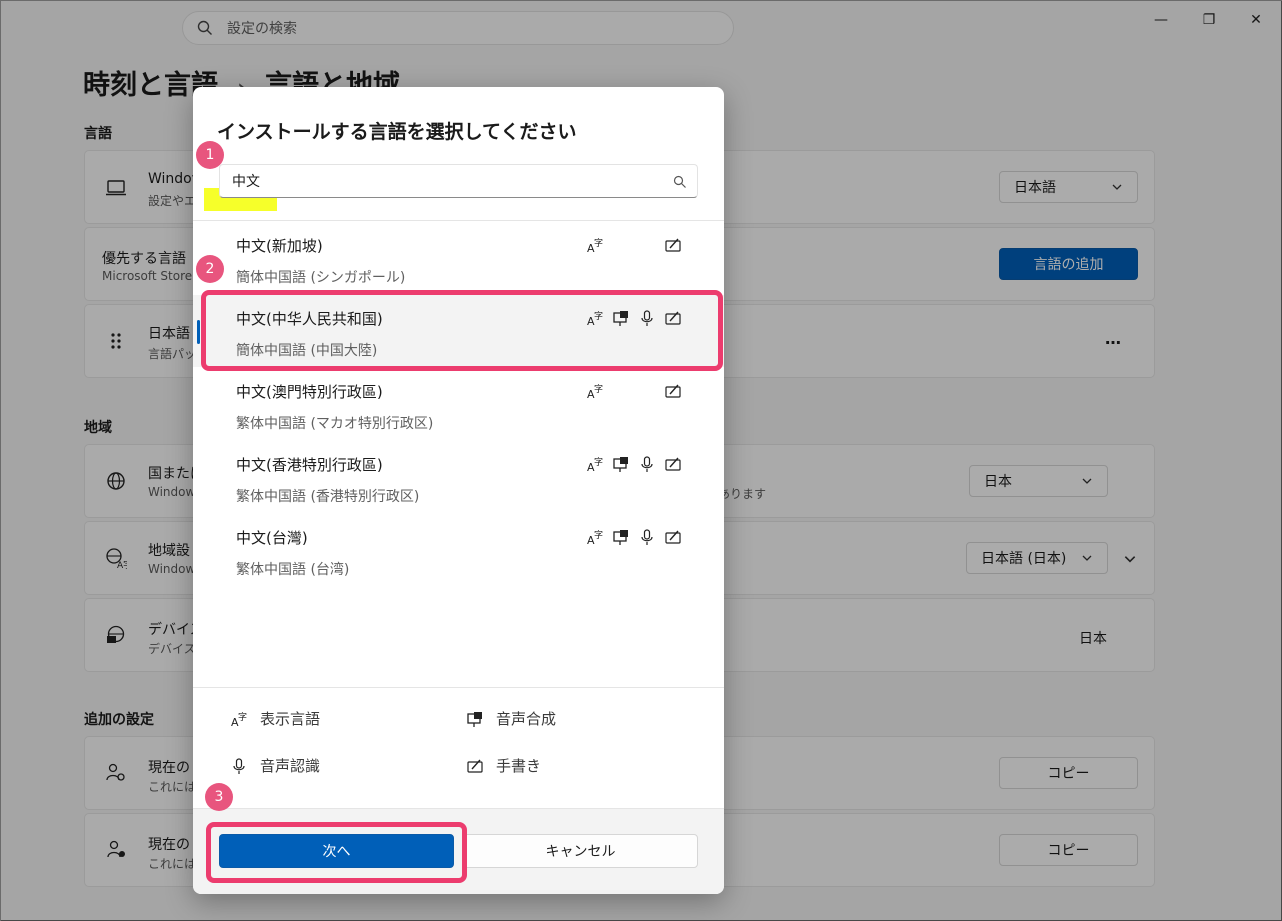  I want to click on language-name: 中文(澳門特別行政區), so click(309, 392).